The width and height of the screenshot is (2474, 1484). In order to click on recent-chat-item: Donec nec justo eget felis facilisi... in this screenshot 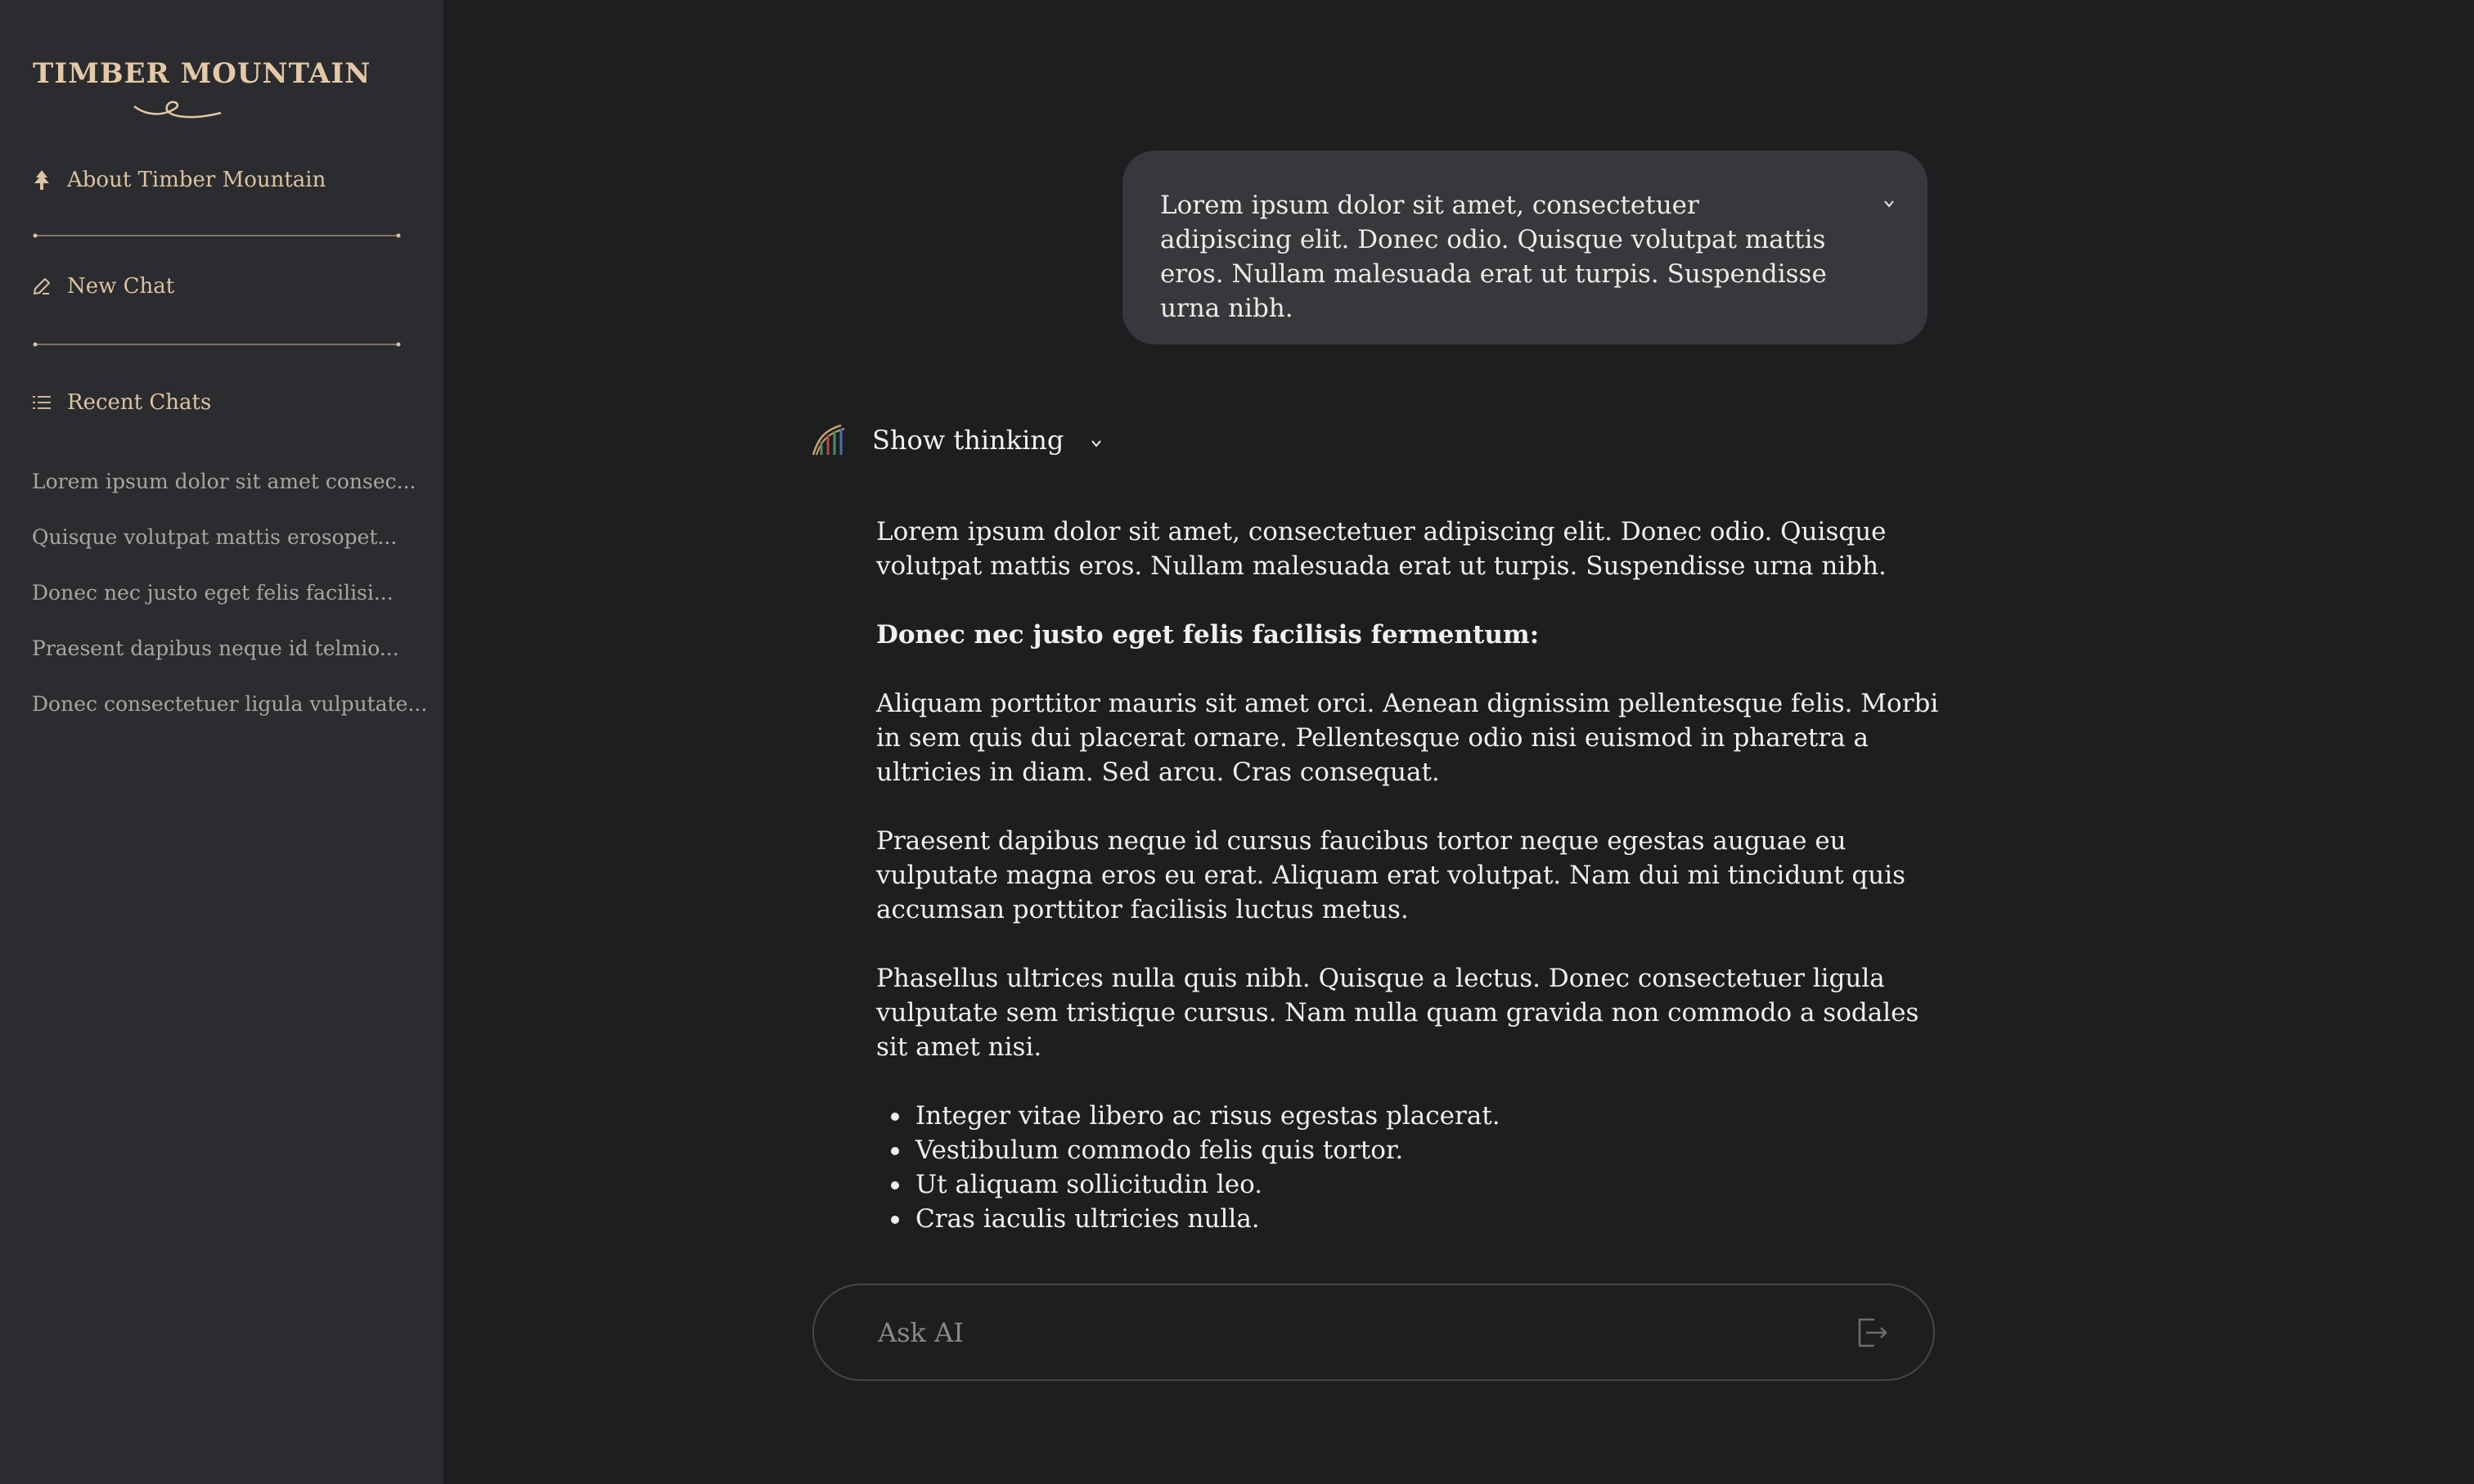, I will do `click(229, 608)`.